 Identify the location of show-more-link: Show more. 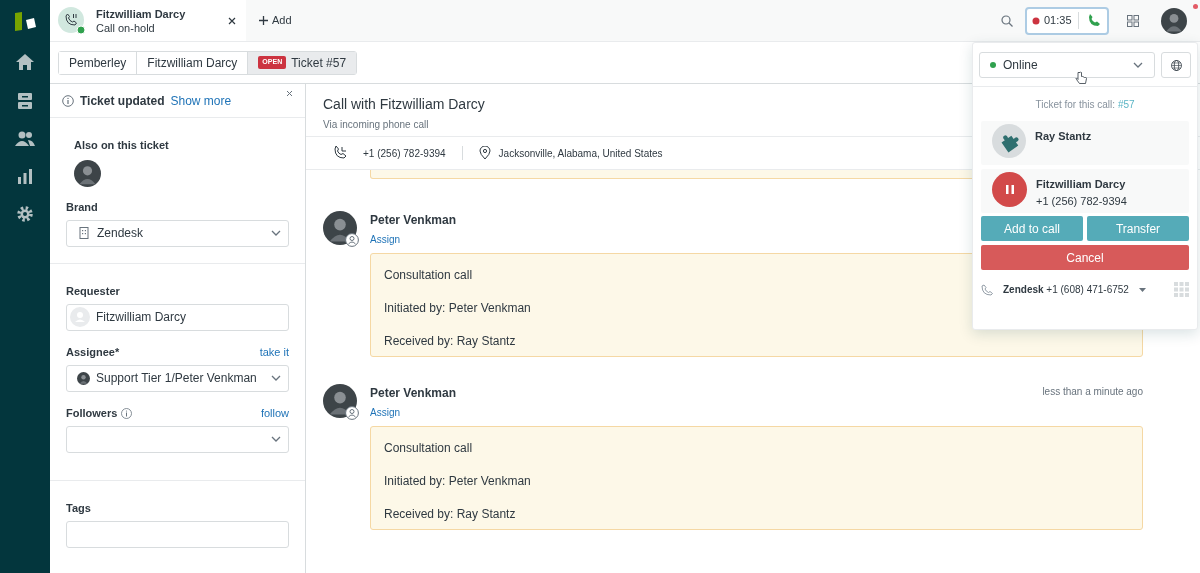
(201, 100).